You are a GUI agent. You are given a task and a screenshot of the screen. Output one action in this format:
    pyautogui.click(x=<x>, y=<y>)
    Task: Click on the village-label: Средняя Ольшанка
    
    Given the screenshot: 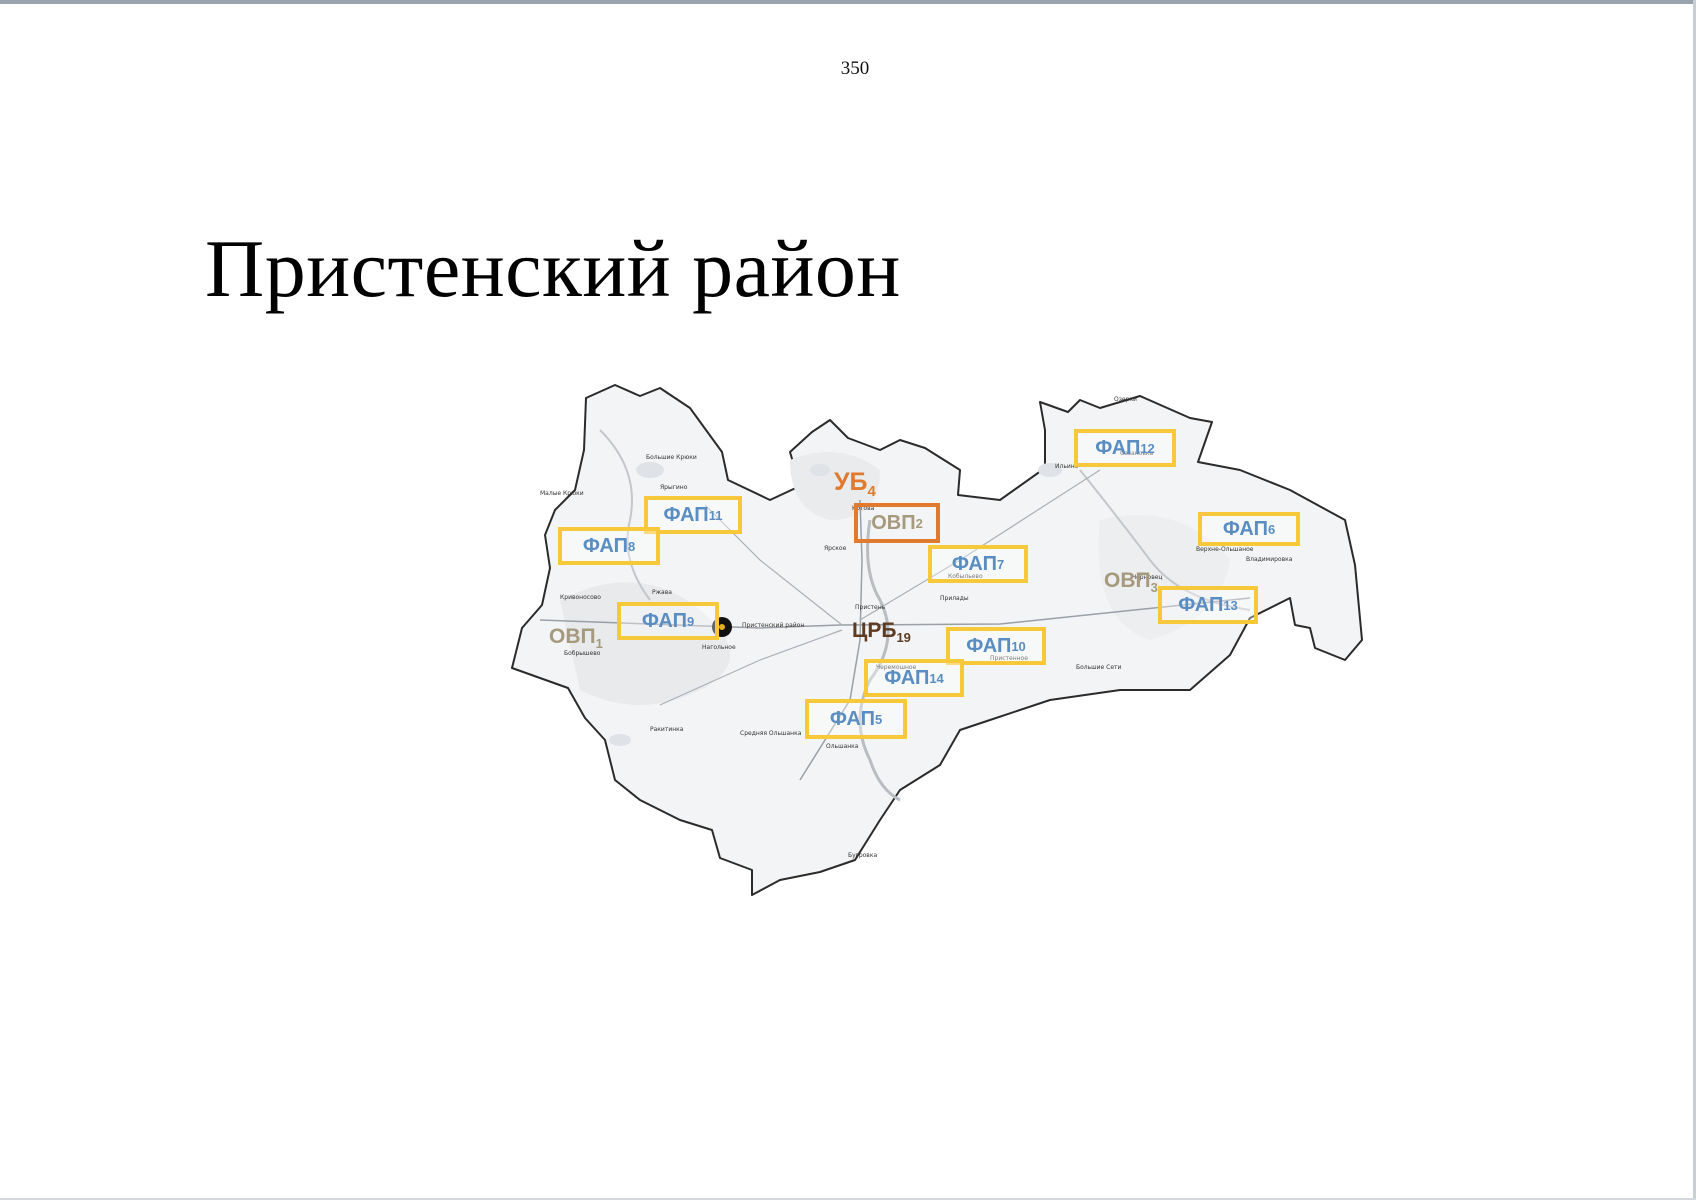 What is the action you would take?
    pyautogui.click(x=771, y=733)
    